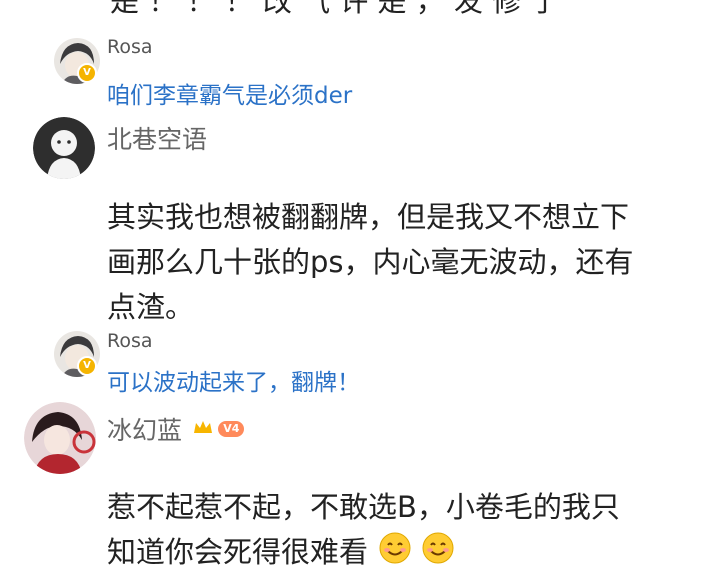  Describe the element at coordinates (335, 9) in the screenshot. I see `partial-comment-text: 是 ！ ！ ！ 改 气 许 是 ， 发 修 了` at that location.